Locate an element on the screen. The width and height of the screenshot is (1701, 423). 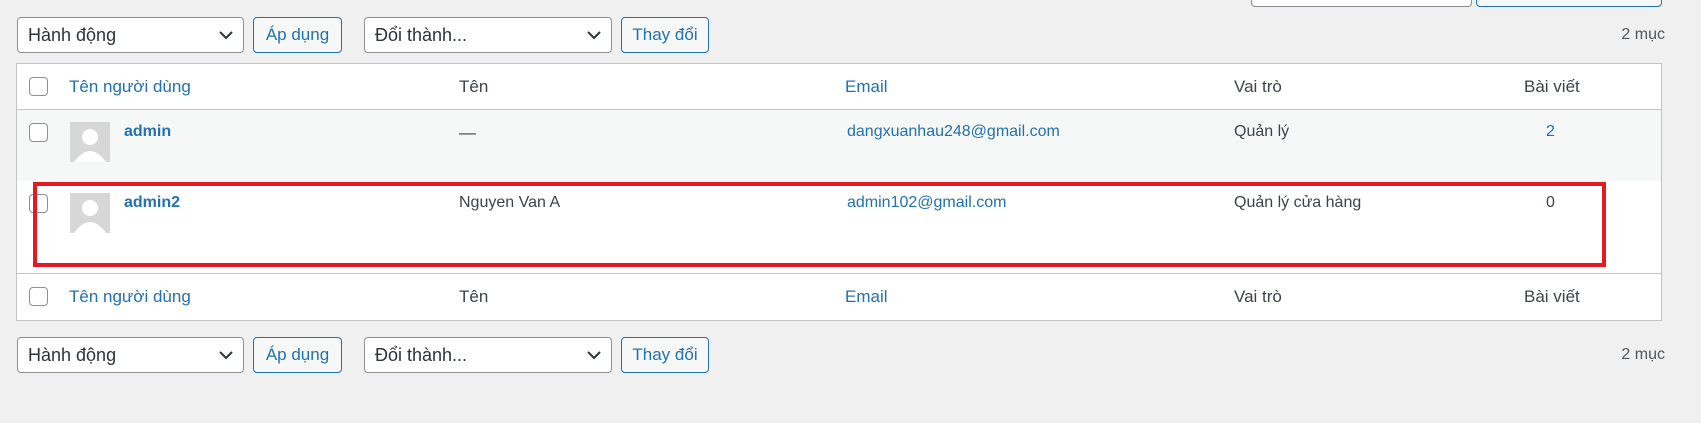
apply-button: Áp dụng is located at coordinates (297, 35).